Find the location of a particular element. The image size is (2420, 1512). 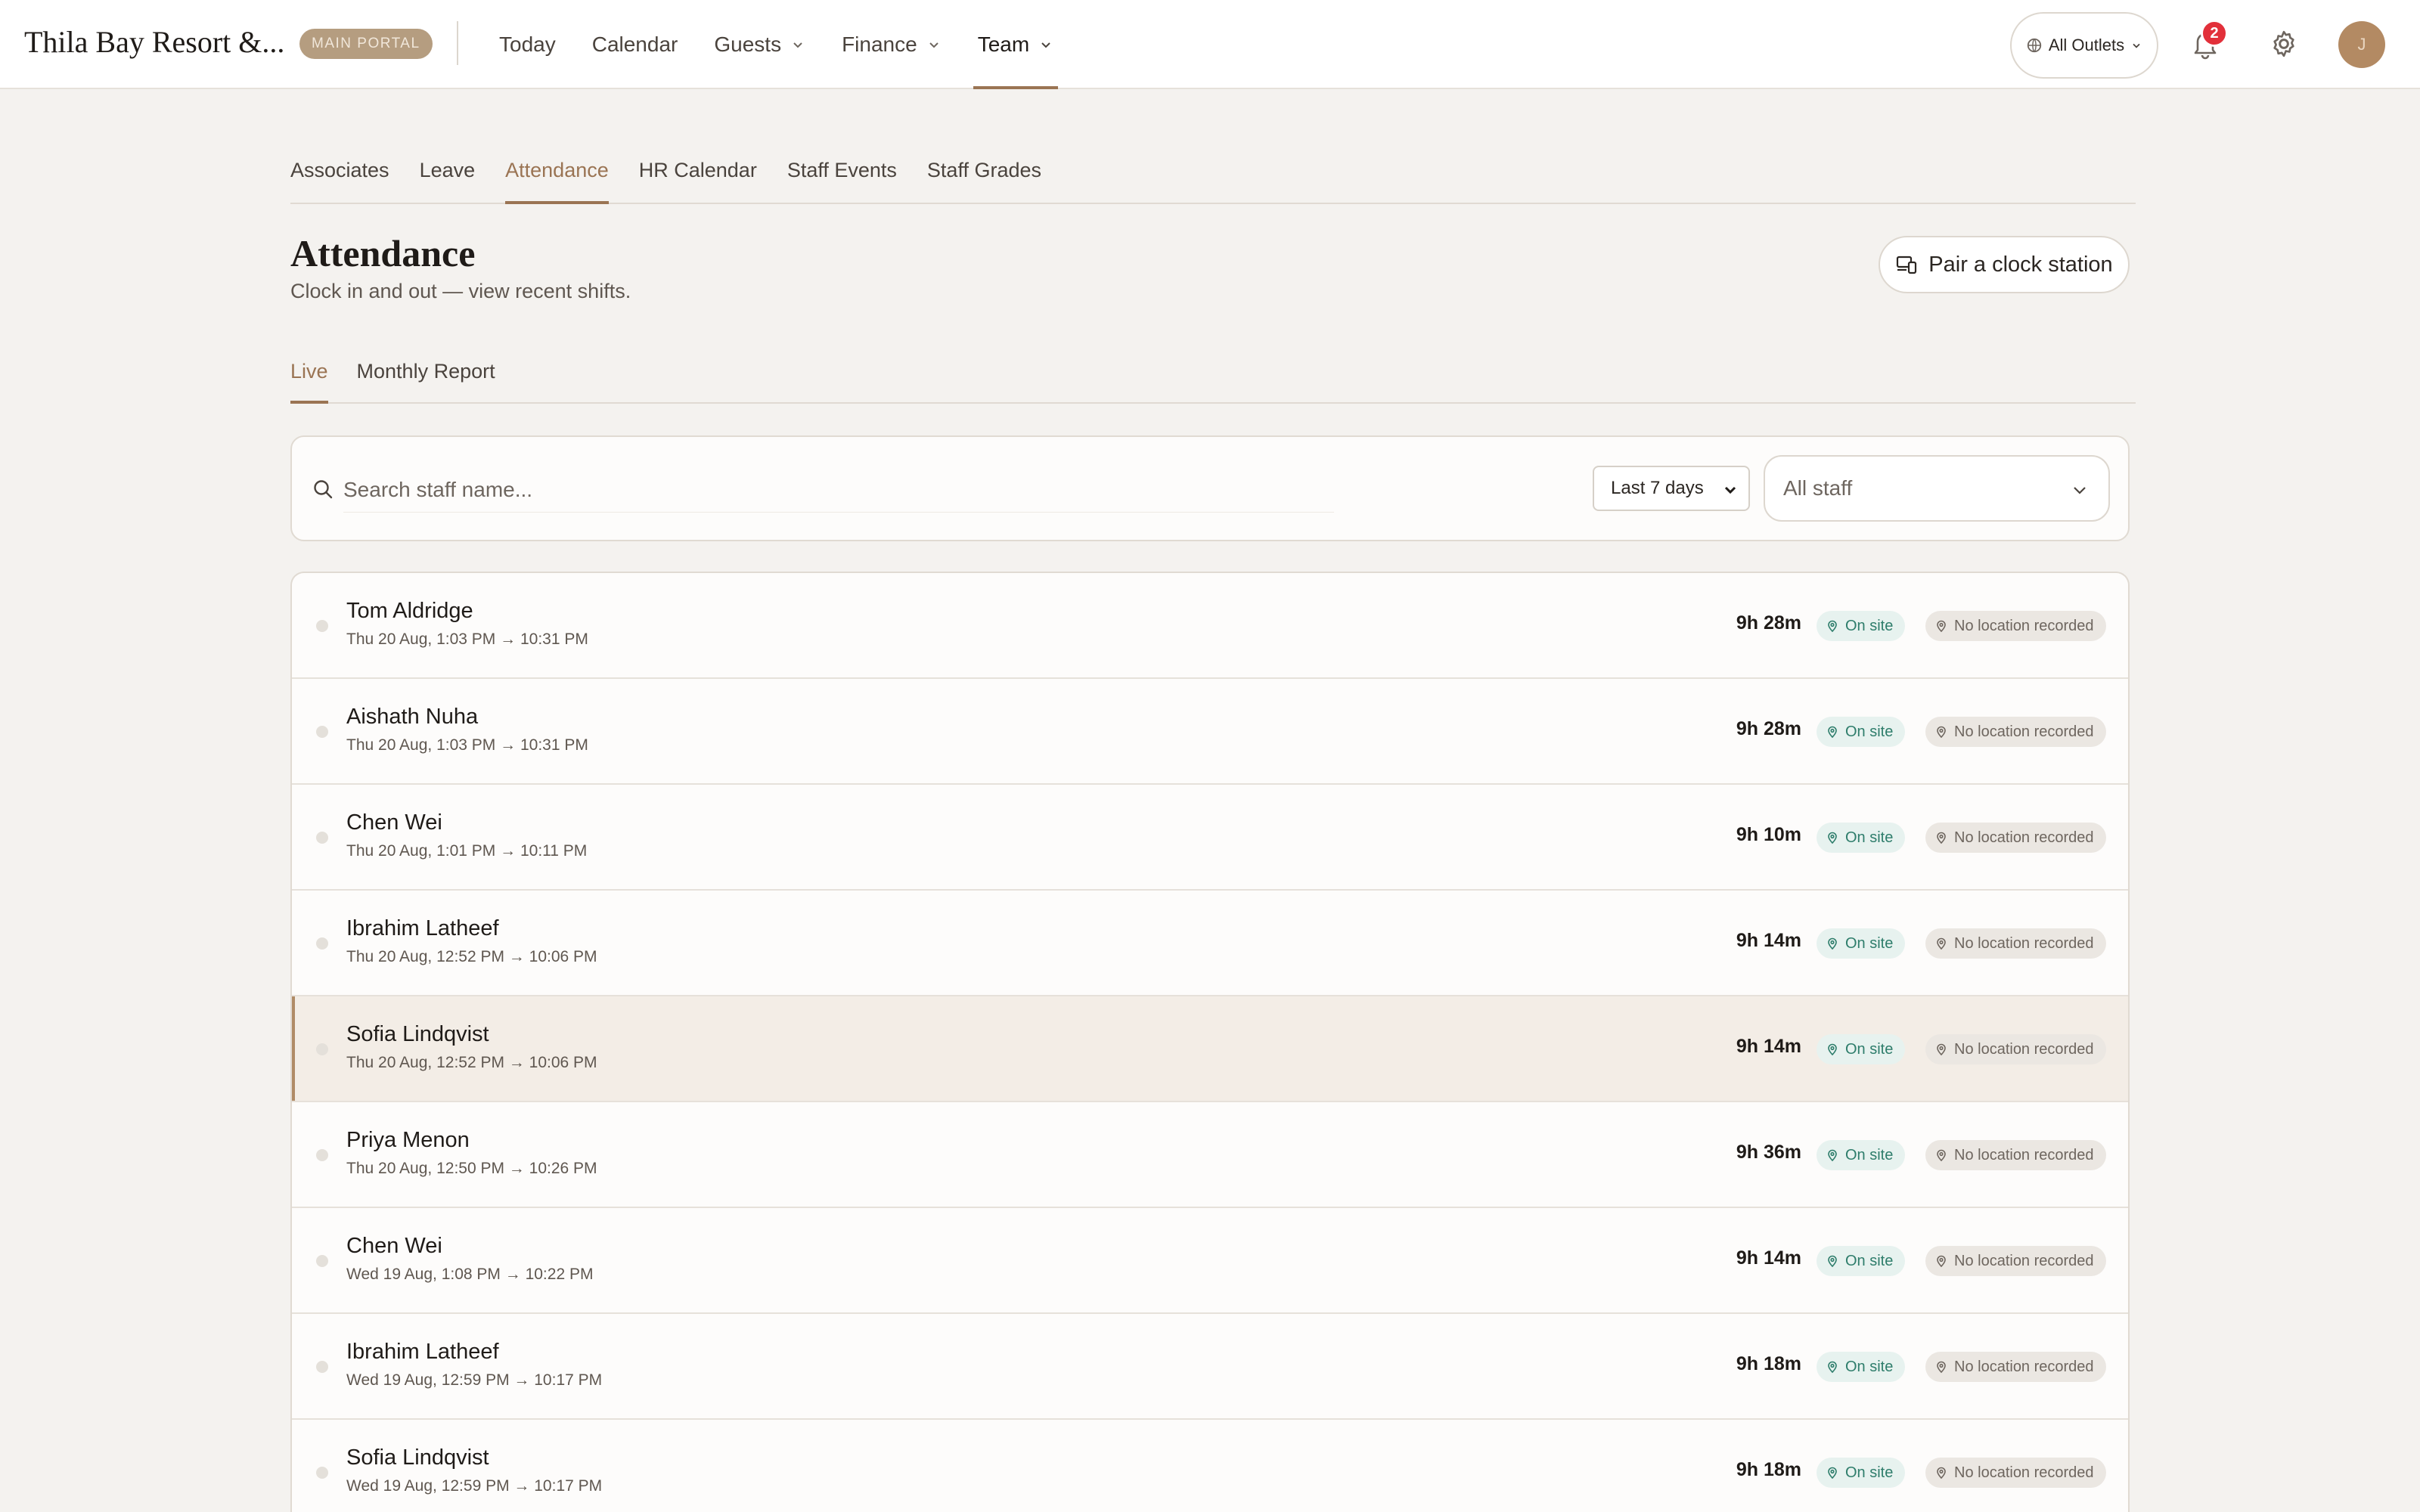

page-title: Attendance is located at coordinates (383, 253).